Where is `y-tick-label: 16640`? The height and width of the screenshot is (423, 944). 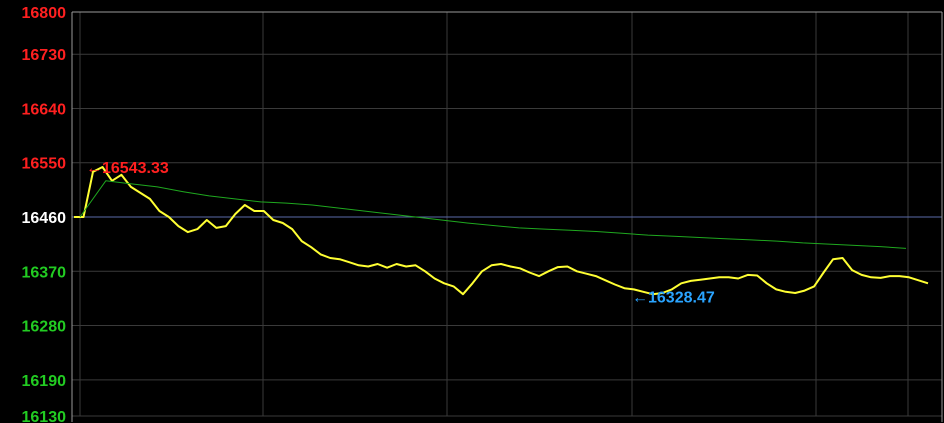
y-tick-label: 16640 is located at coordinates (44, 109).